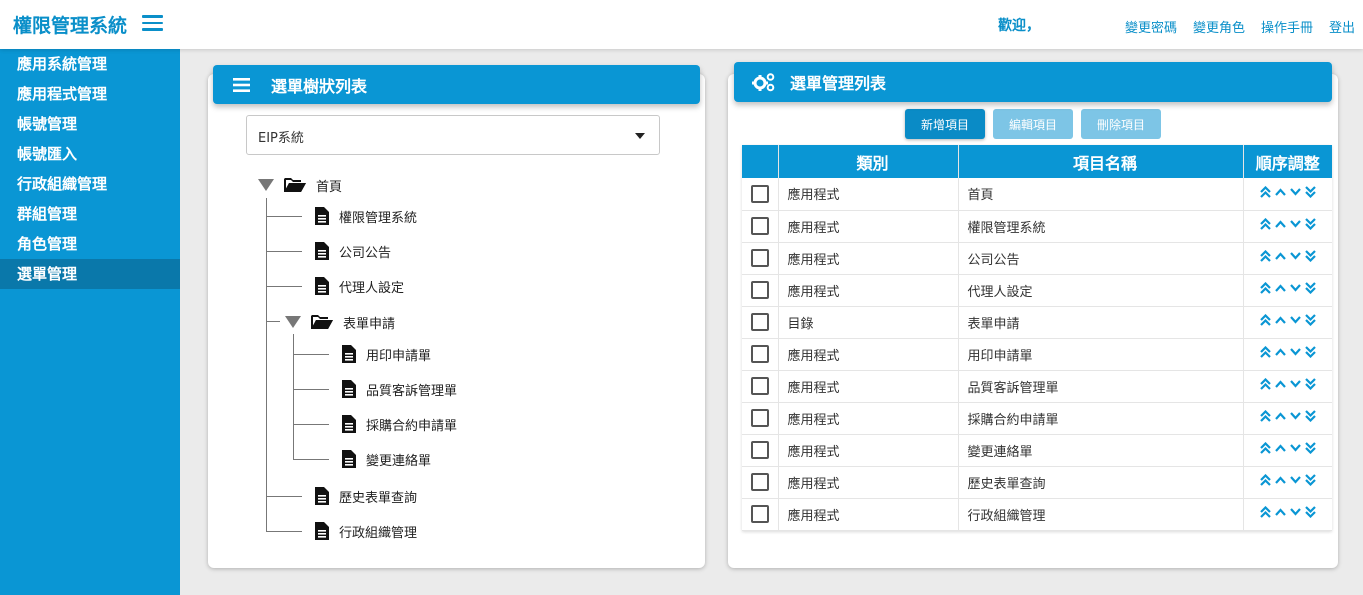 This screenshot has height=595, width=1363. What do you see at coordinates (366, 216) in the screenshot?
I see `tree-node: 權限管理系統` at bounding box center [366, 216].